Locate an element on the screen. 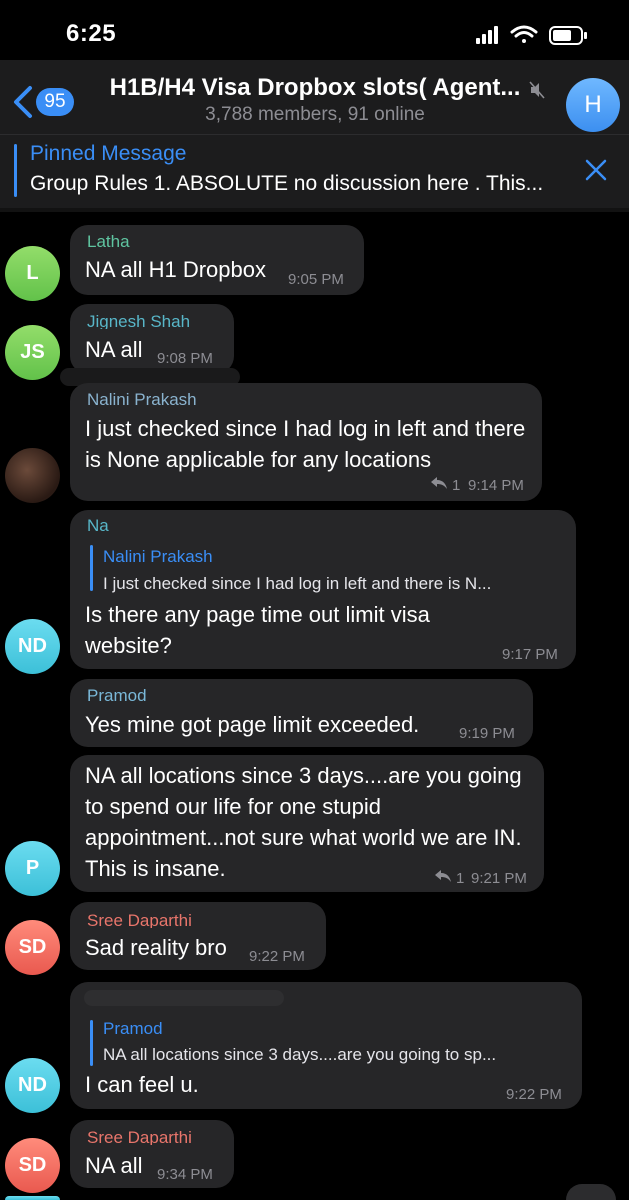 The width and height of the screenshot is (629, 1200). message-sender: Jignesh Shah is located at coordinates (139, 320).